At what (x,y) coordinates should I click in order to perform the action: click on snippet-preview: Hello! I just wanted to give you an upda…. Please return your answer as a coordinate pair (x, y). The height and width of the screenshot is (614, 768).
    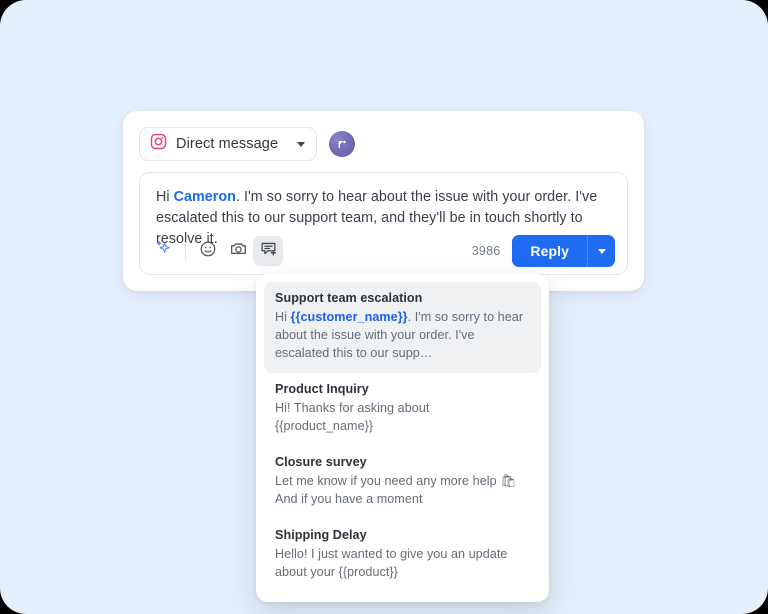
    Looking at the image, I should click on (391, 563).